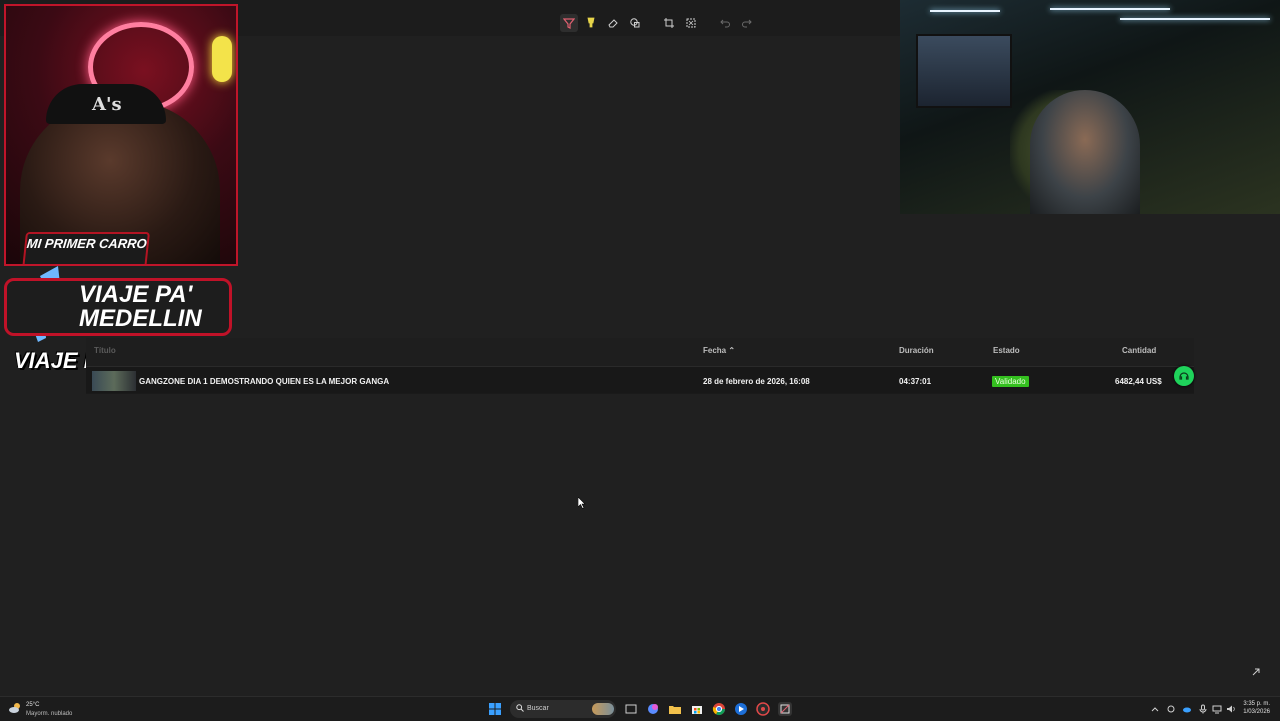 The image size is (1280, 721). Describe the element at coordinates (658, 23) in the screenshot. I see `drawing-toolbar` at that location.